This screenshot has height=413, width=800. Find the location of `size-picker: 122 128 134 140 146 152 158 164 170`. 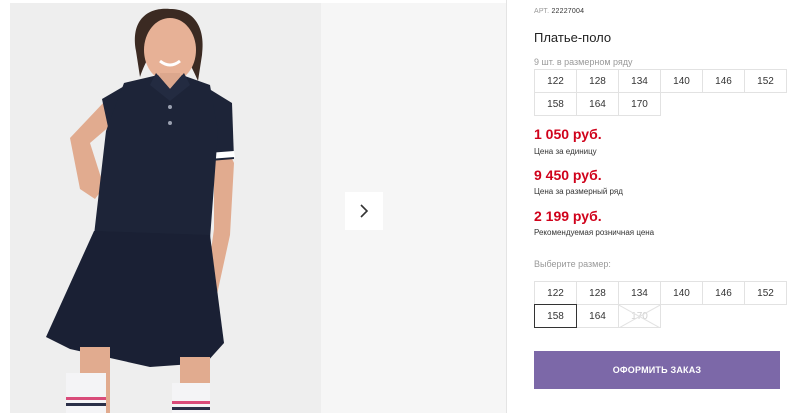

size-picker: 122 128 134 140 146 152 158 164 170 is located at coordinates (660, 304).